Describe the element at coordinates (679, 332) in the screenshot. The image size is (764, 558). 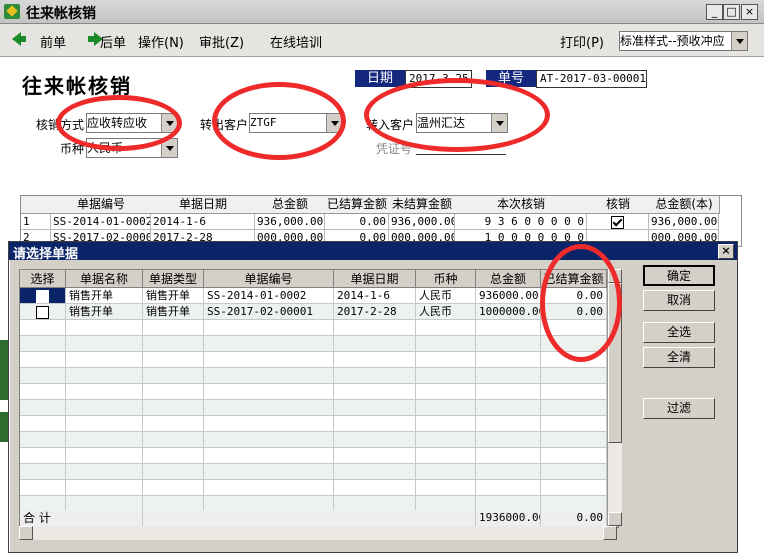
I see `select-all-button: 全选` at that location.